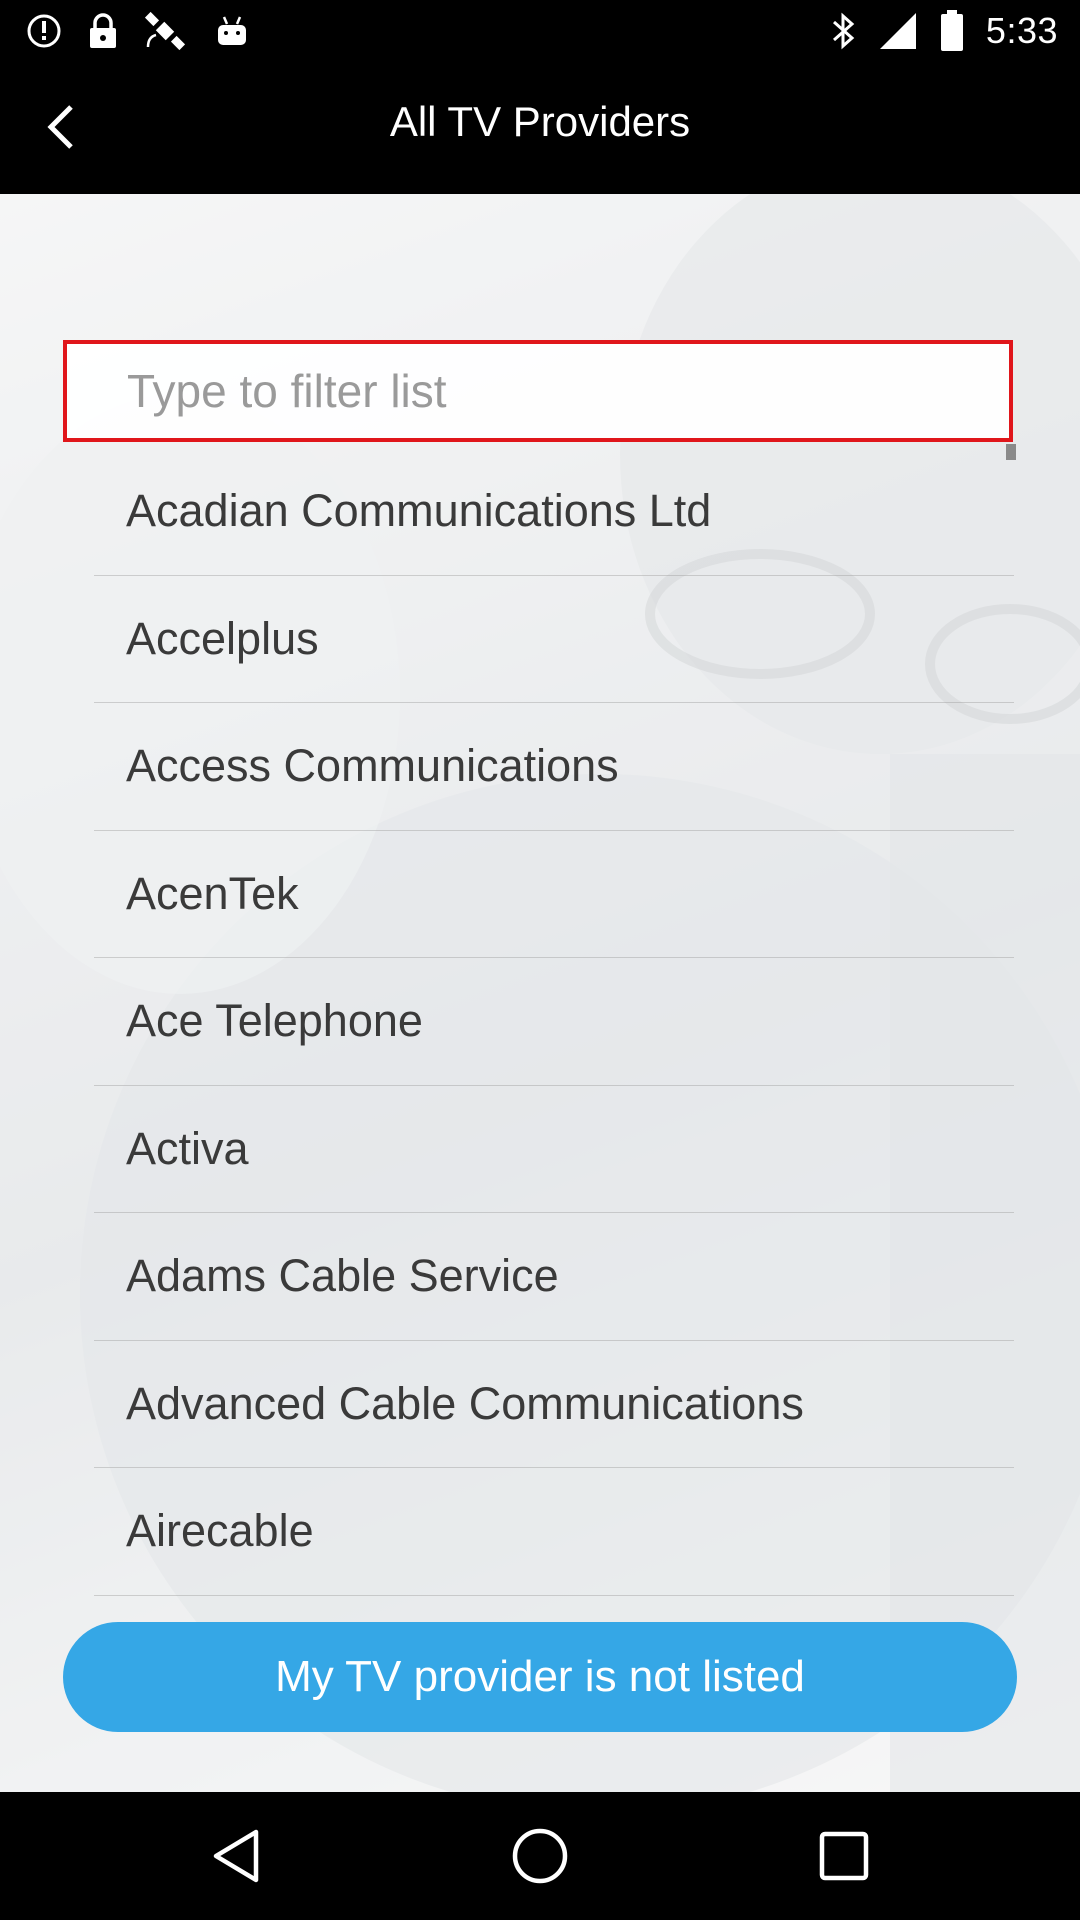  Describe the element at coordinates (212, 893) in the screenshot. I see `provider-name: AcenTek` at that location.